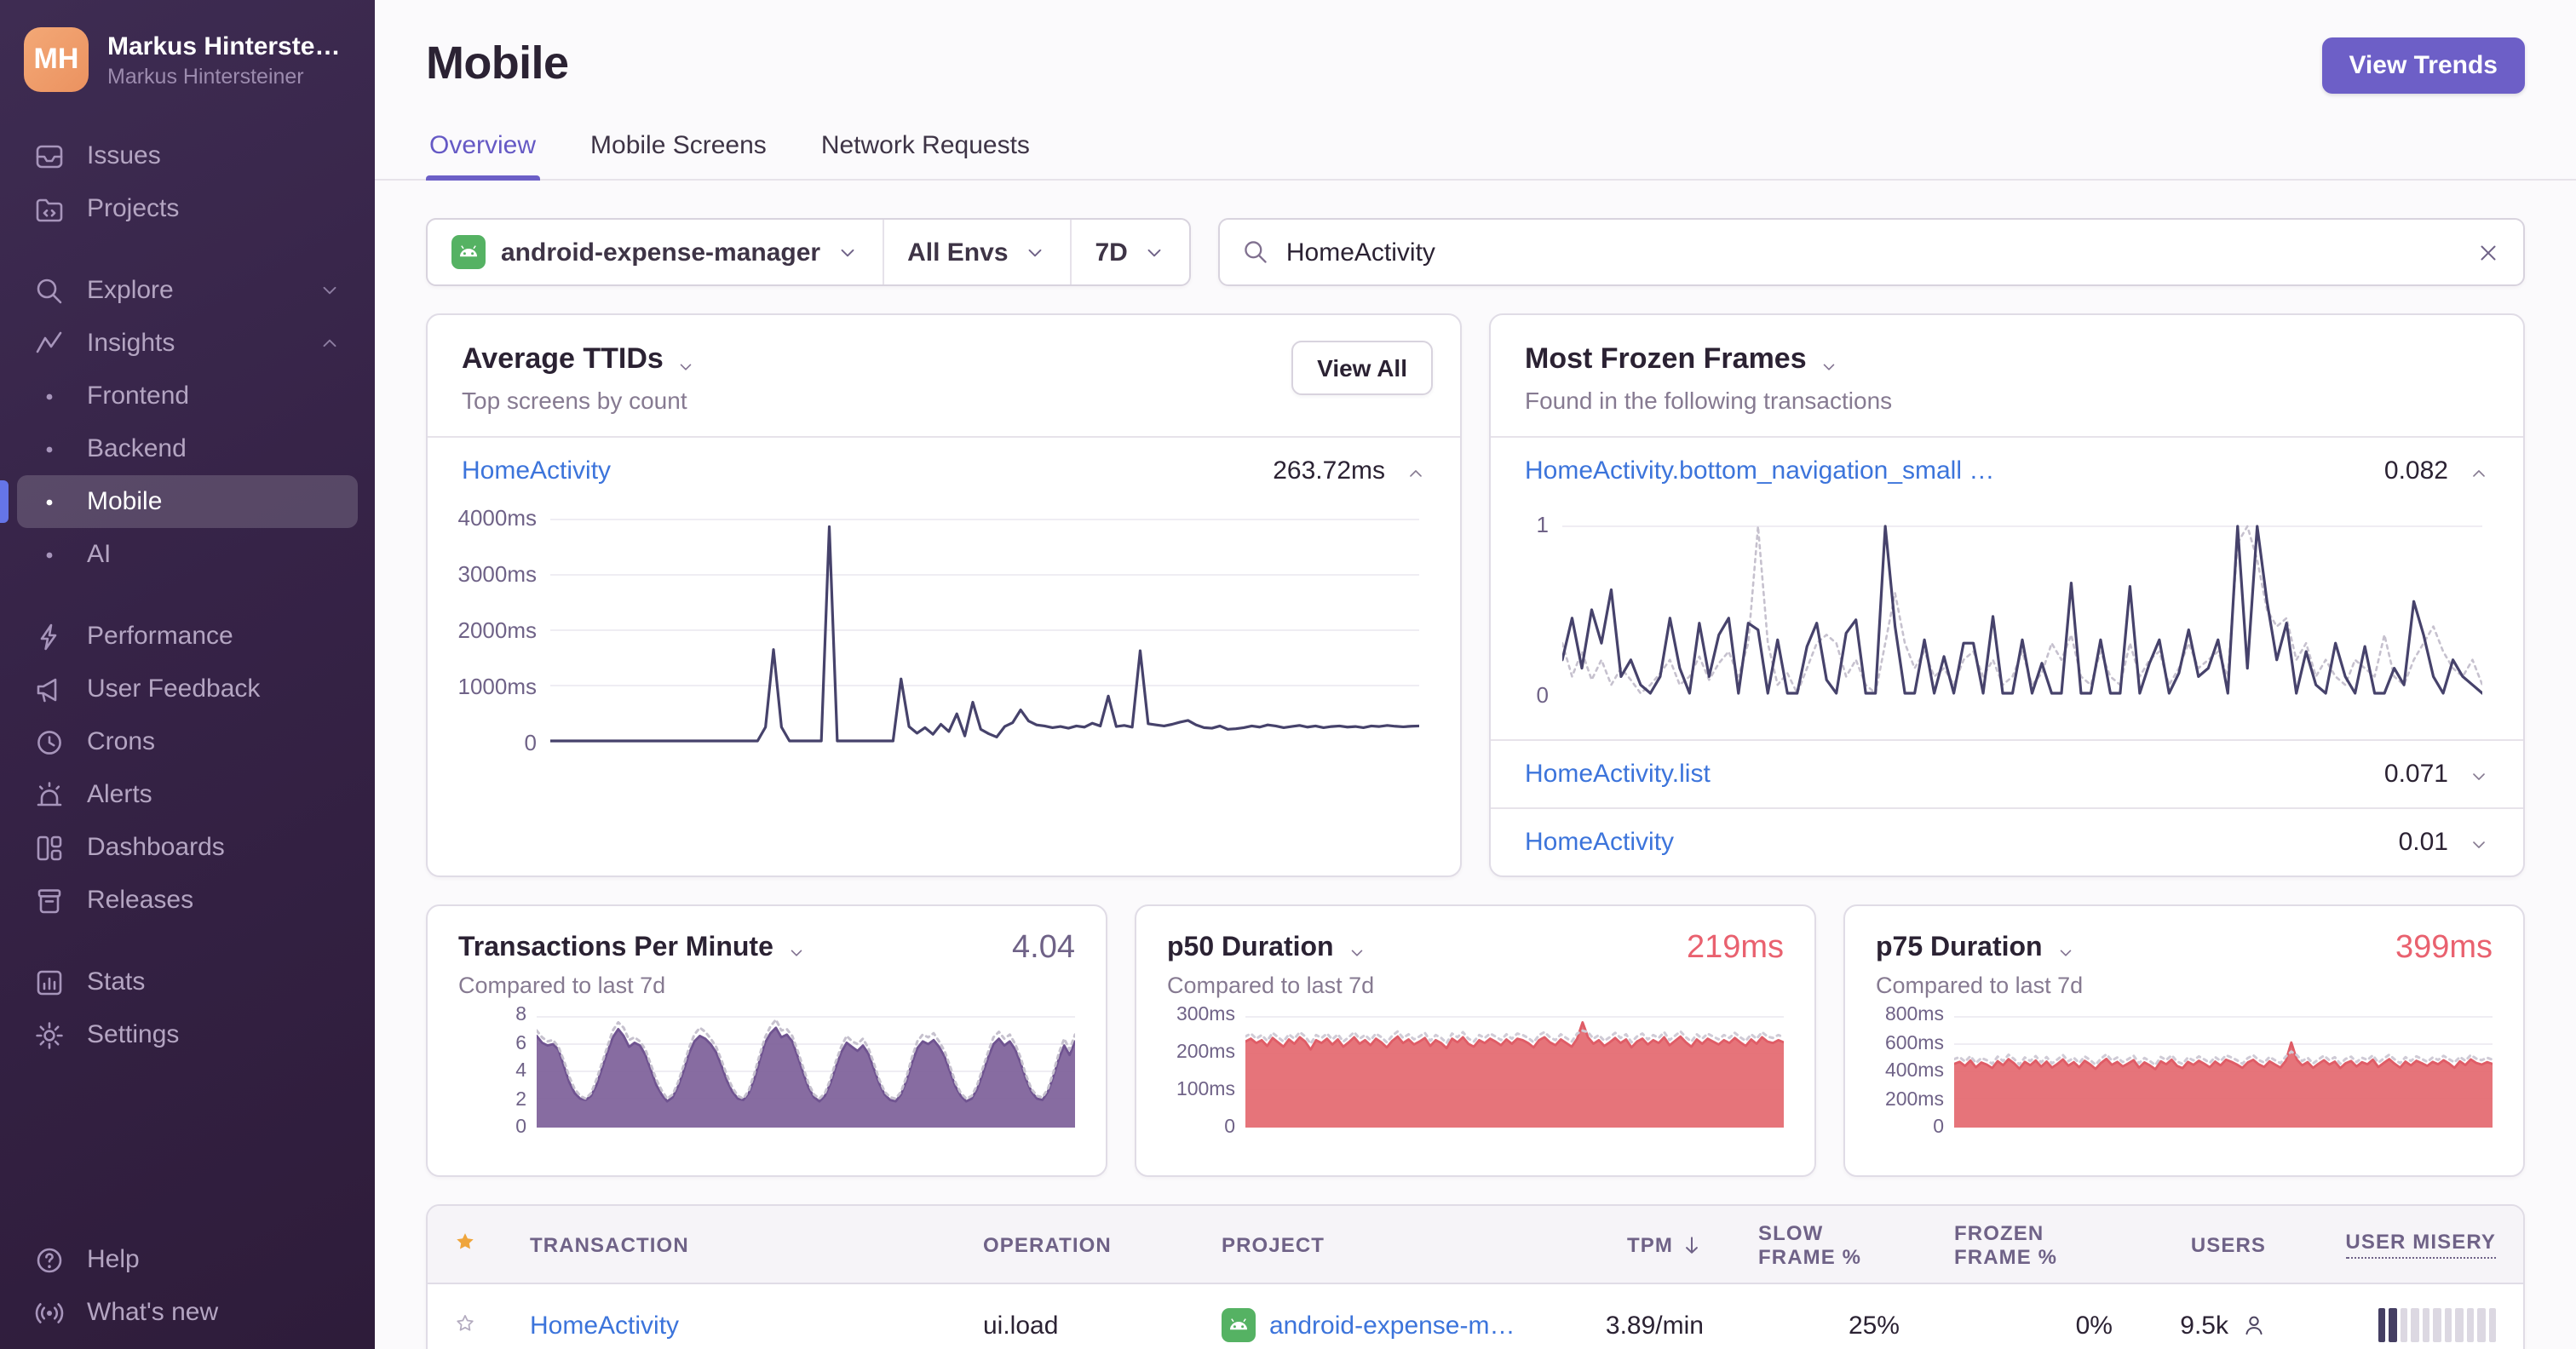 The width and height of the screenshot is (2576, 1349). What do you see at coordinates (227, 46) in the screenshot?
I see `user-name: Markus Hintersteiner` at bounding box center [227, 46].